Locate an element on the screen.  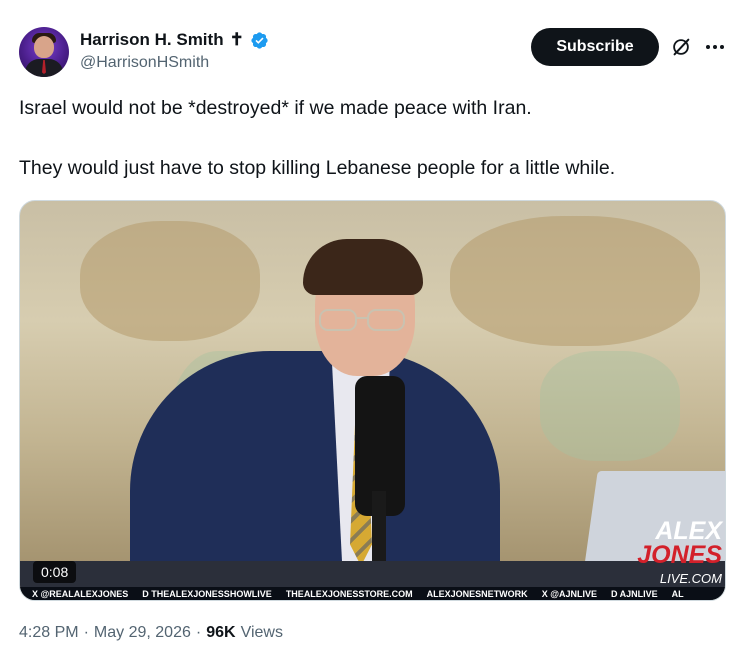
alex-jones-logo: ALEX JONES LIVE.COM is located at coordinates (647, 555).